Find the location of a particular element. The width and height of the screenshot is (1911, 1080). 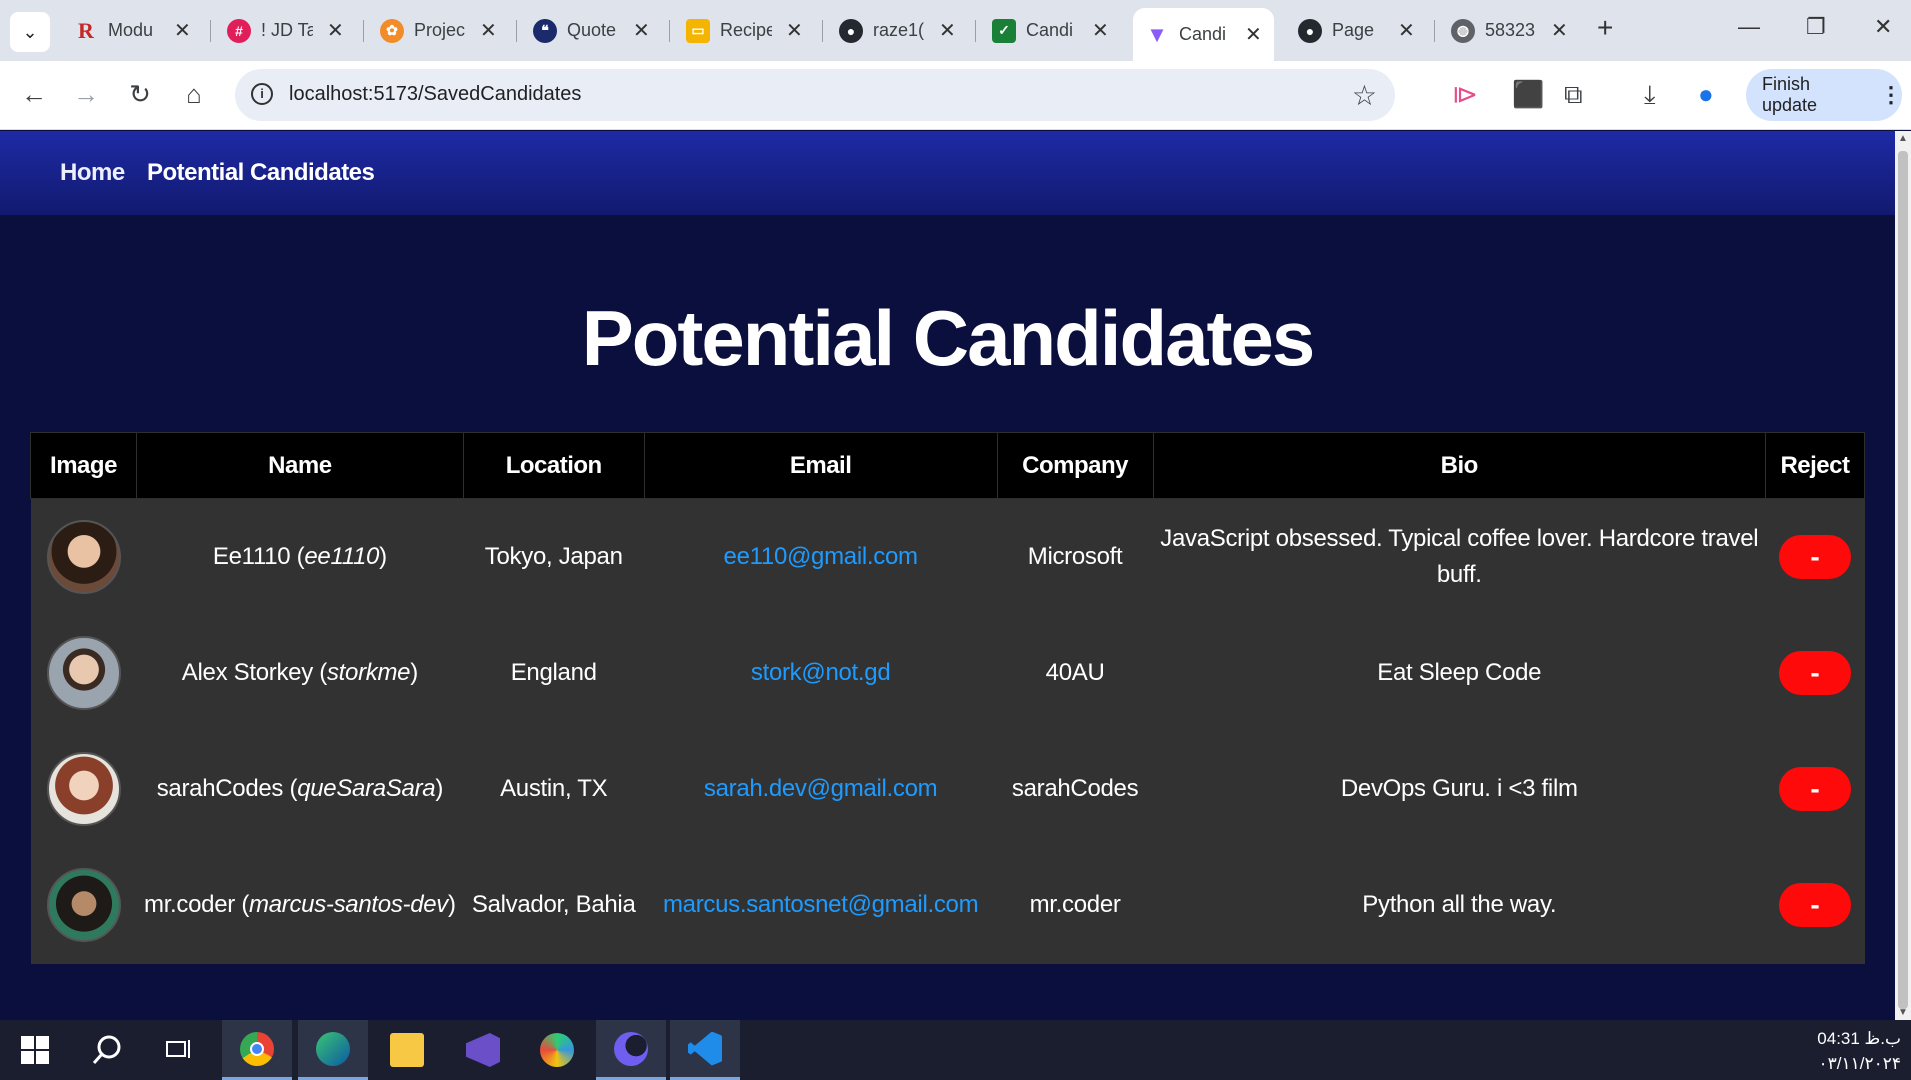

finish-update-label: Finish update is located at coordinates (1790, 94).